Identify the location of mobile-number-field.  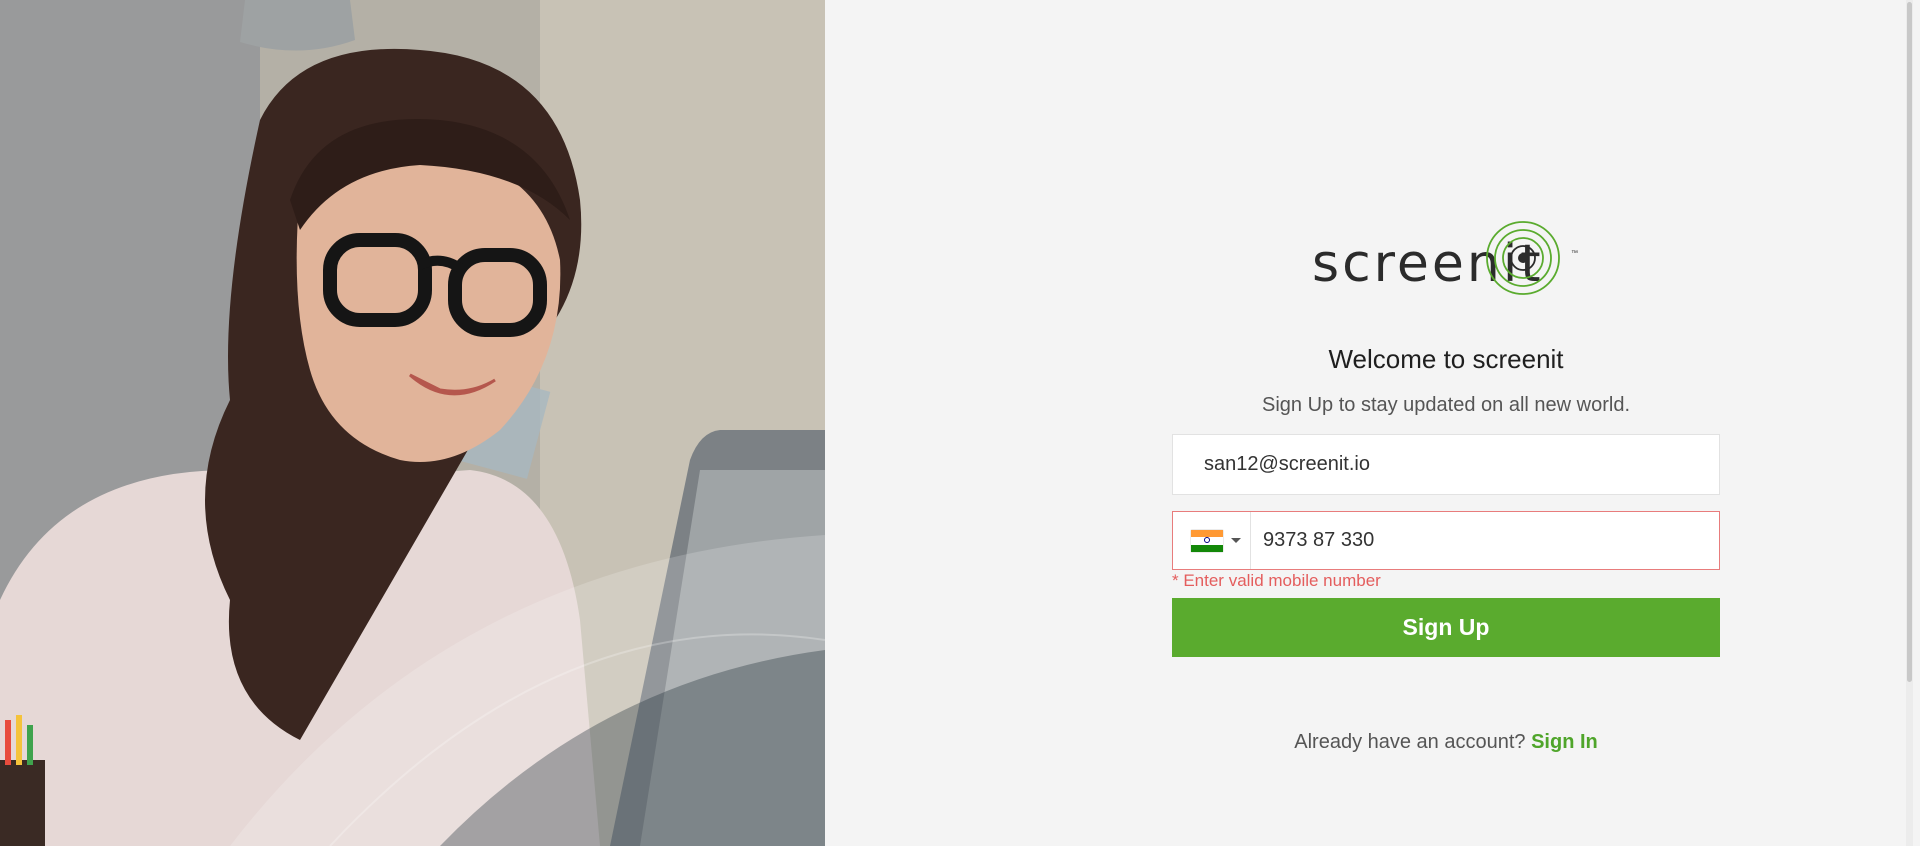
(1484, 540).